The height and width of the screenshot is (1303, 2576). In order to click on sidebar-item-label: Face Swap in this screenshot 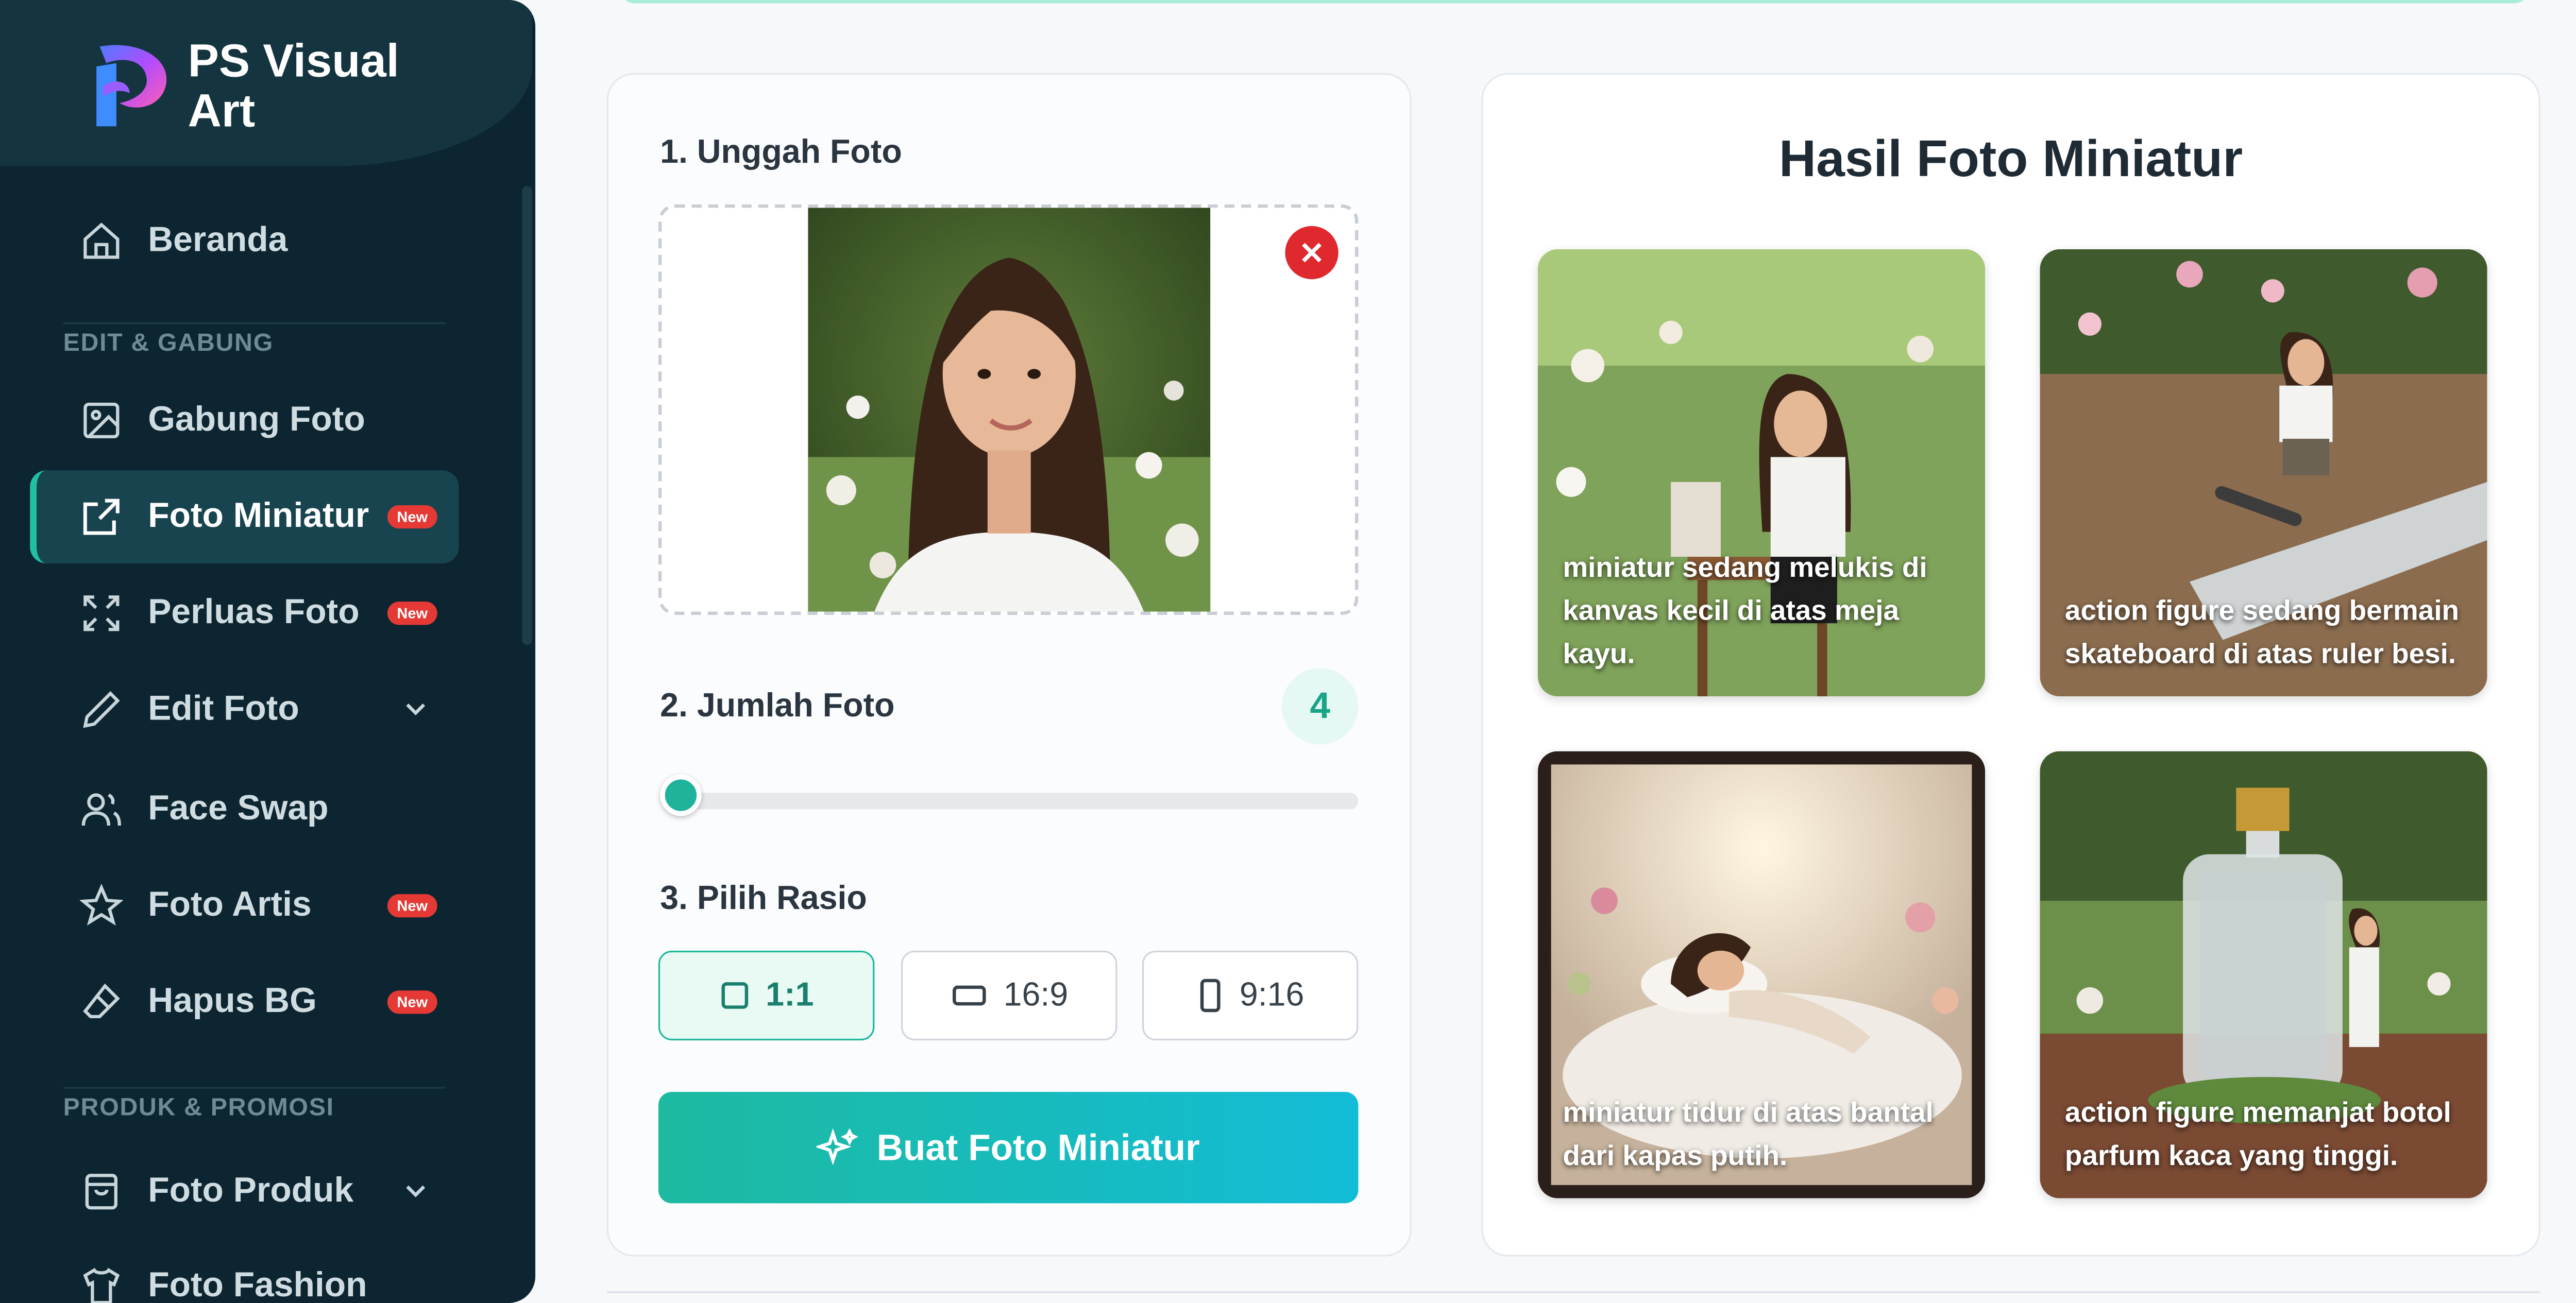, I will do `click(238, 808)`.